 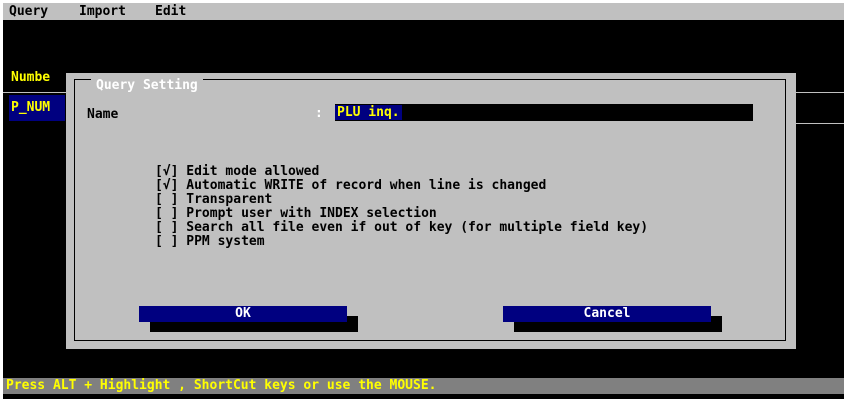 What do you see at coordinates (423, 11) in the screenshot?
I see `menu-bar: Query Import Edit` at bounding box center [423, 11].